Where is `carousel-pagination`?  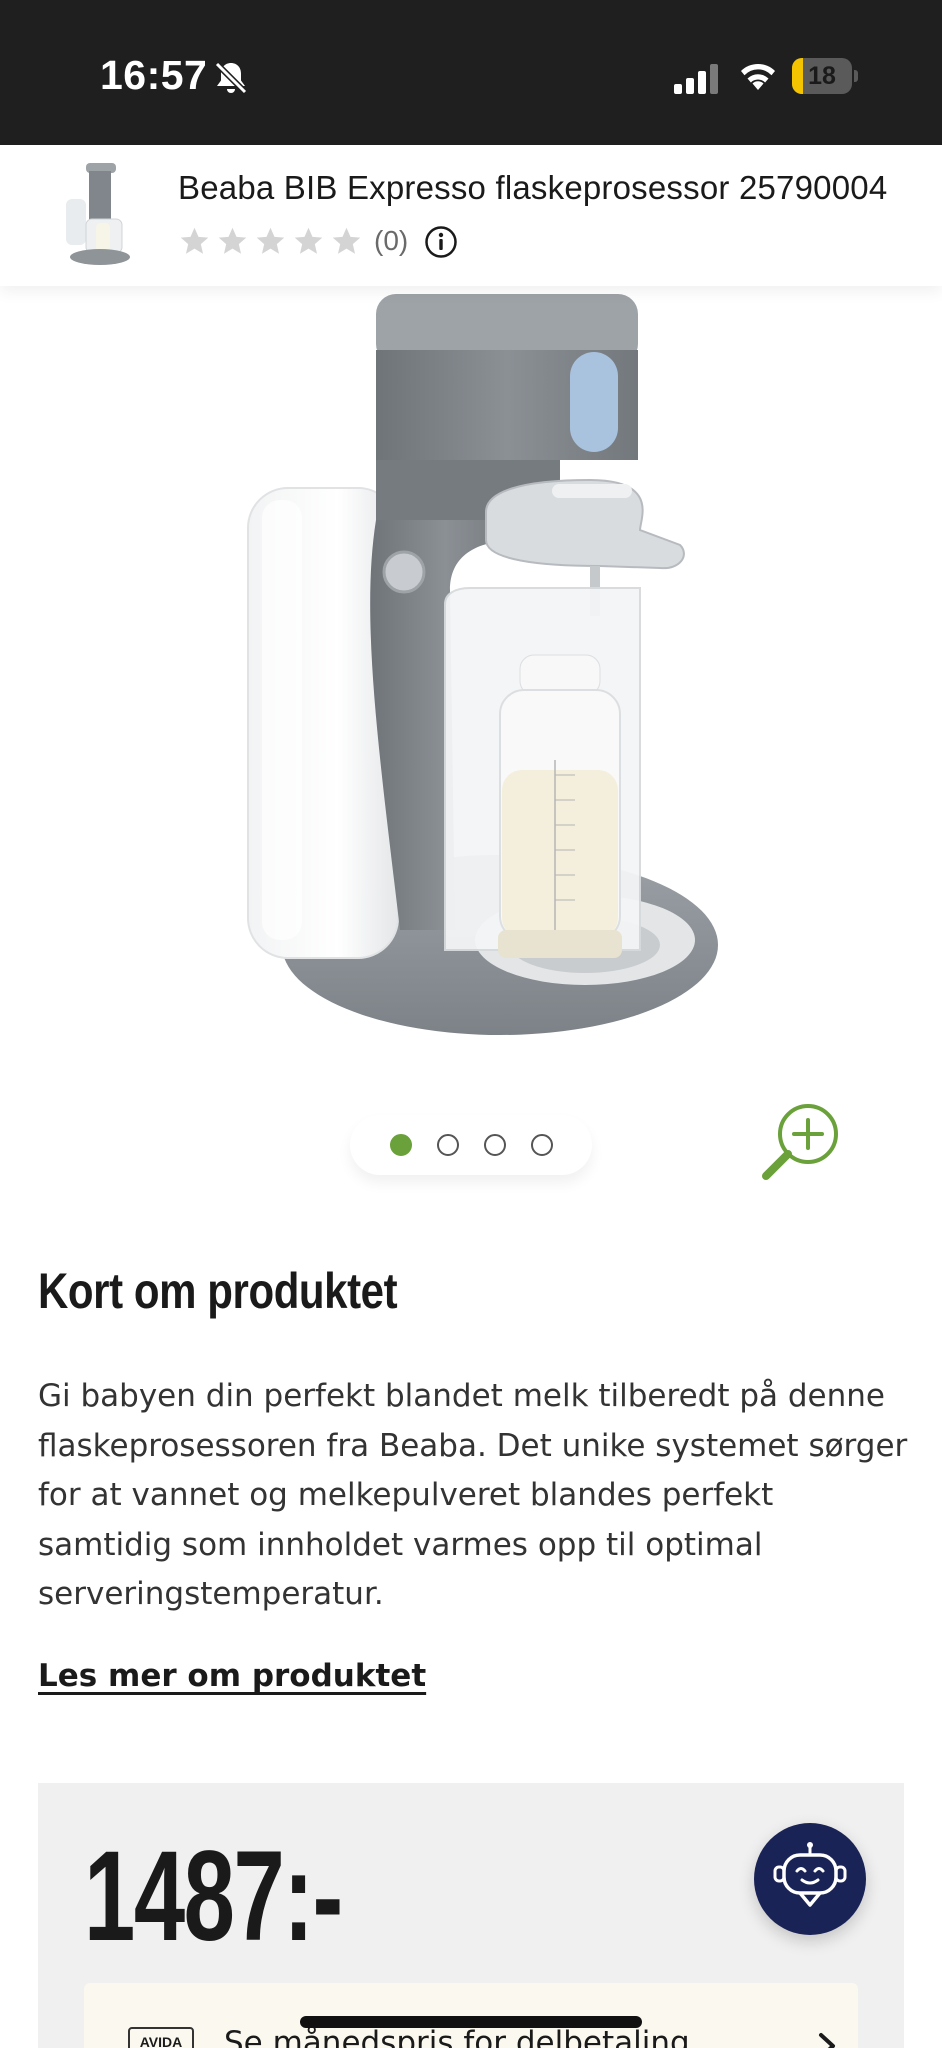 carousel-pagination is located at coordinates (471, 1145).